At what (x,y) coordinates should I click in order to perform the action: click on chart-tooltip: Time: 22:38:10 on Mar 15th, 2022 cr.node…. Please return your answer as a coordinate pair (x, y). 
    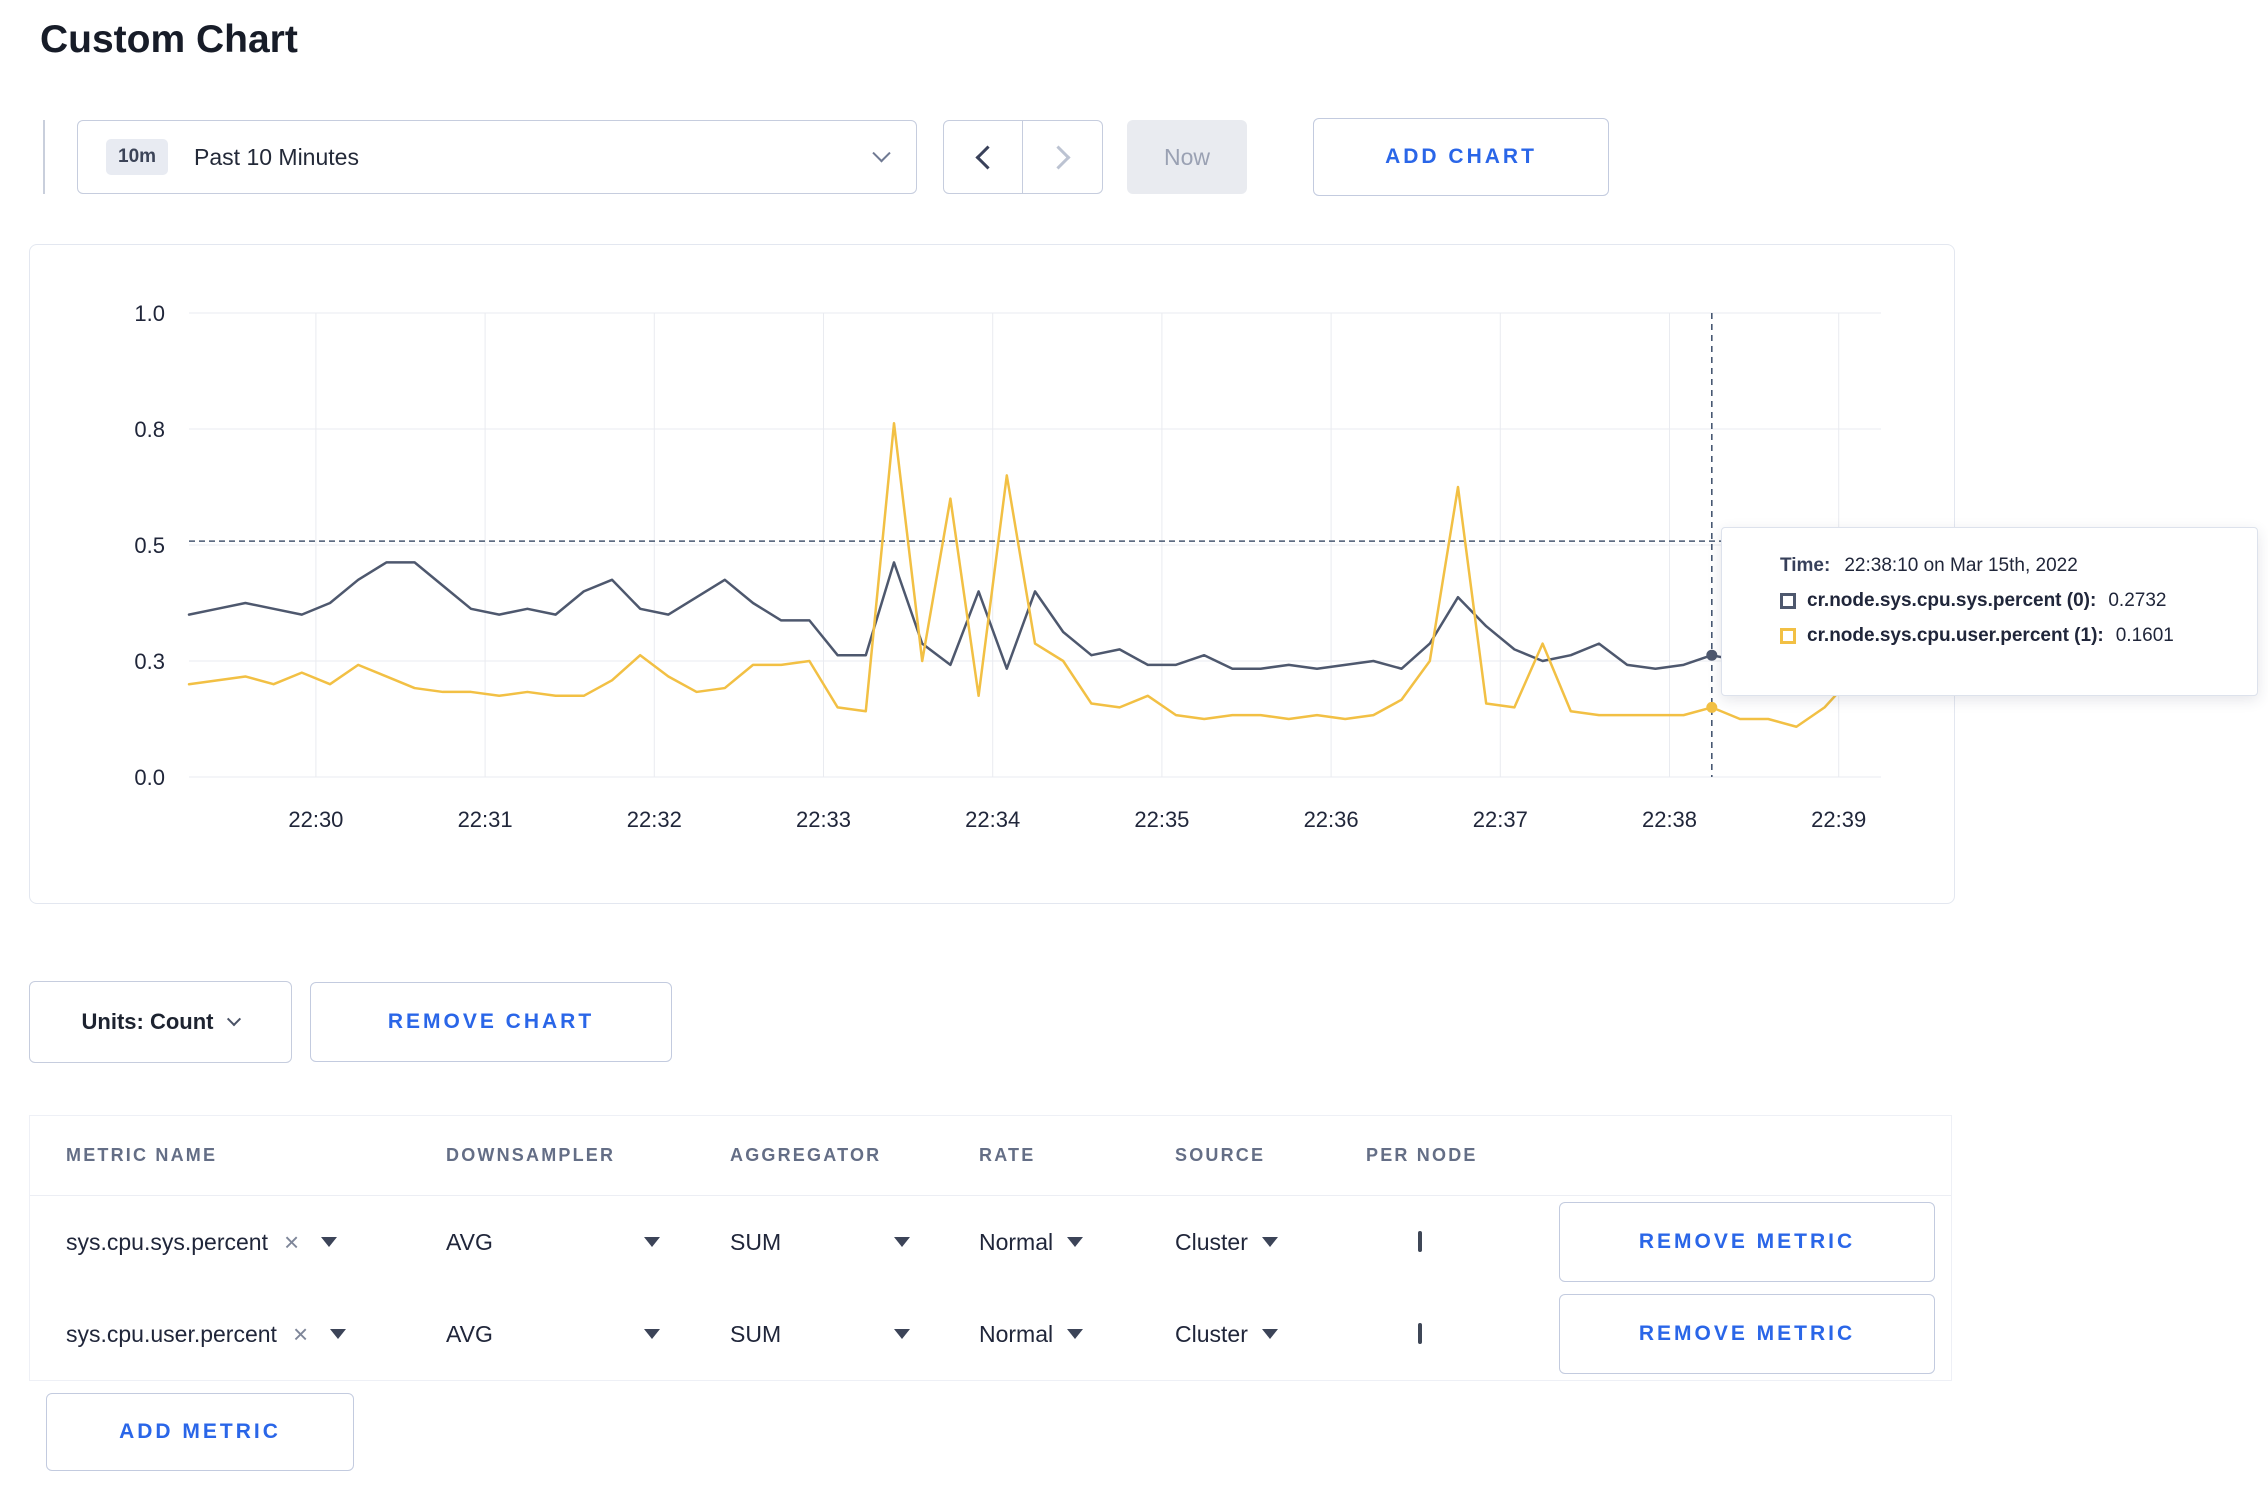
    Looking at the image, I should click on (1989, 611).